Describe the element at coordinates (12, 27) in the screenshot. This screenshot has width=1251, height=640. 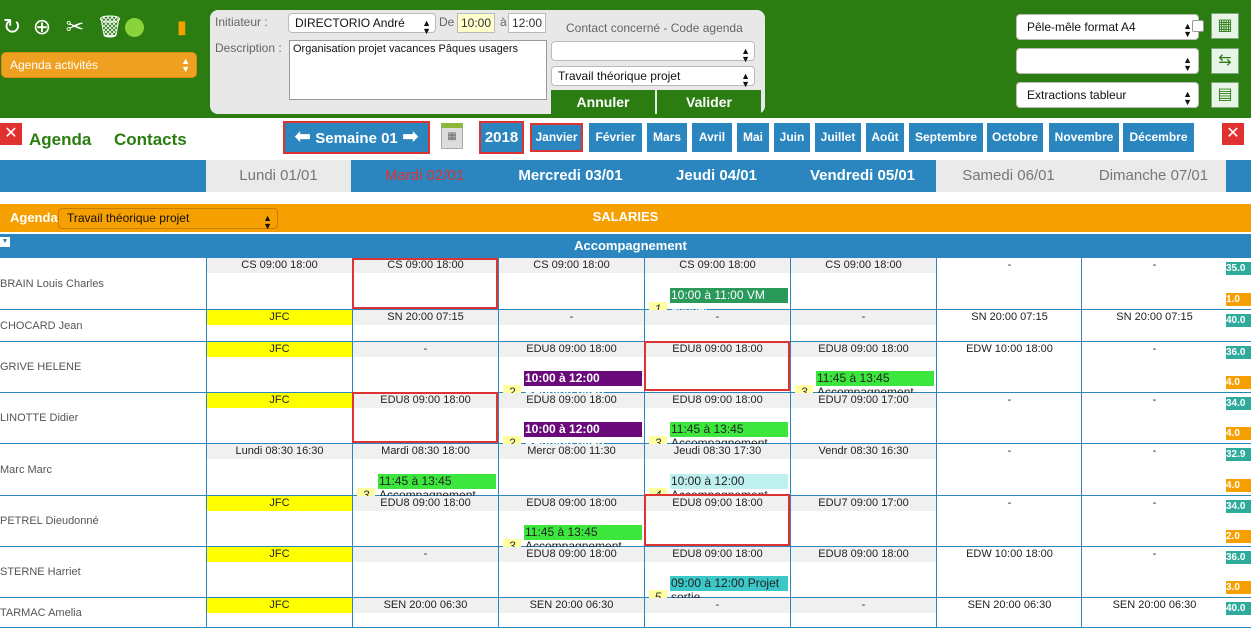
I see `refresh-icon: ↻` at that location.